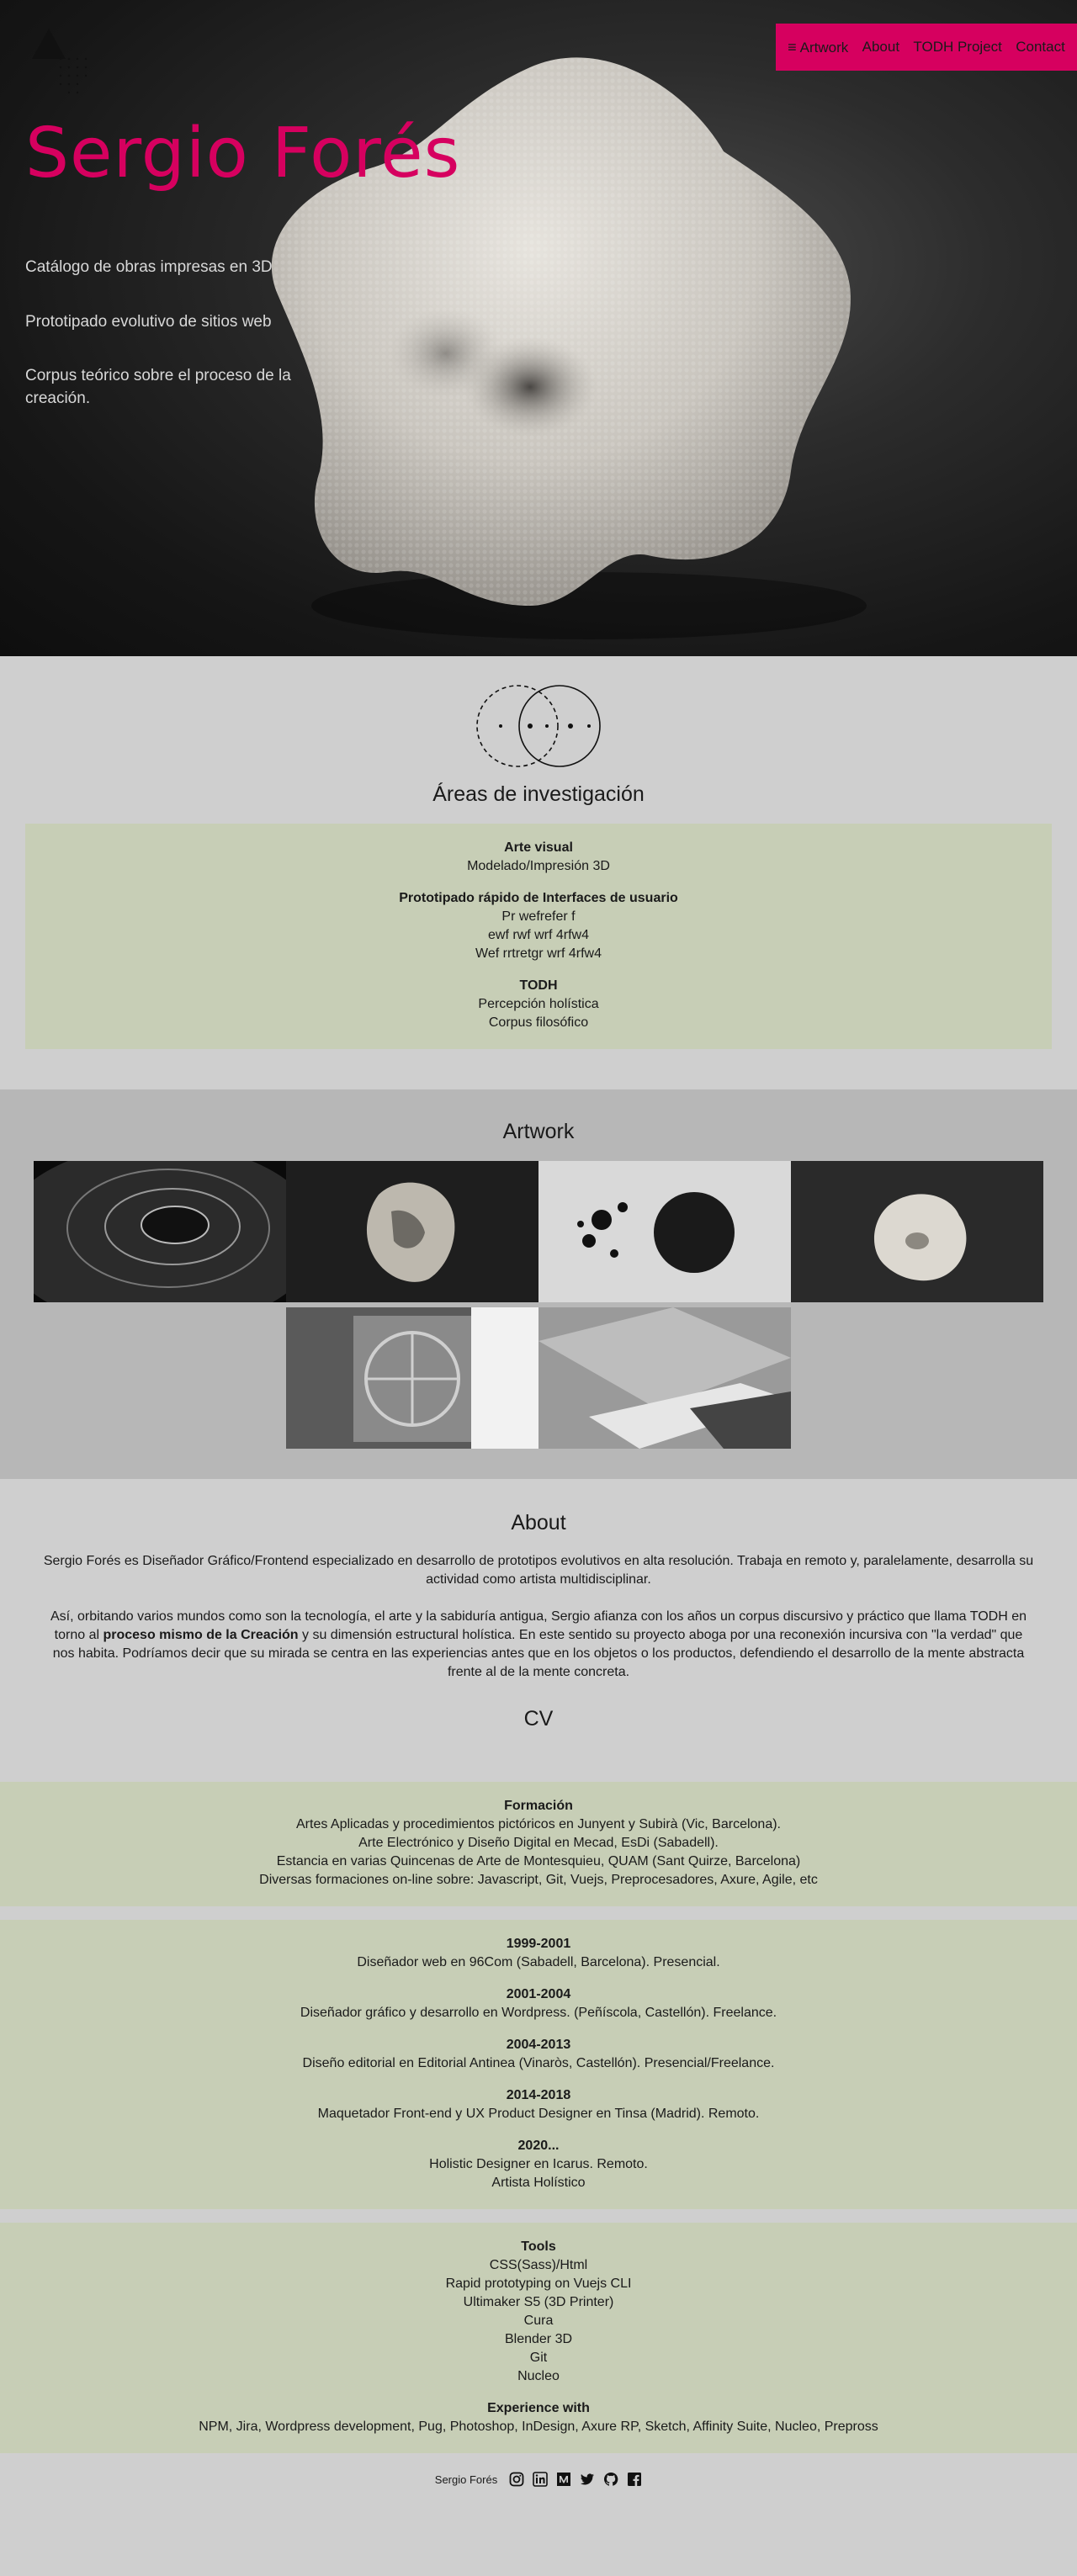 This screenshot has width=1077, height=2576. I want to click on hero-line: Prototipado evolutivo de sitios web, so click(148, 321).